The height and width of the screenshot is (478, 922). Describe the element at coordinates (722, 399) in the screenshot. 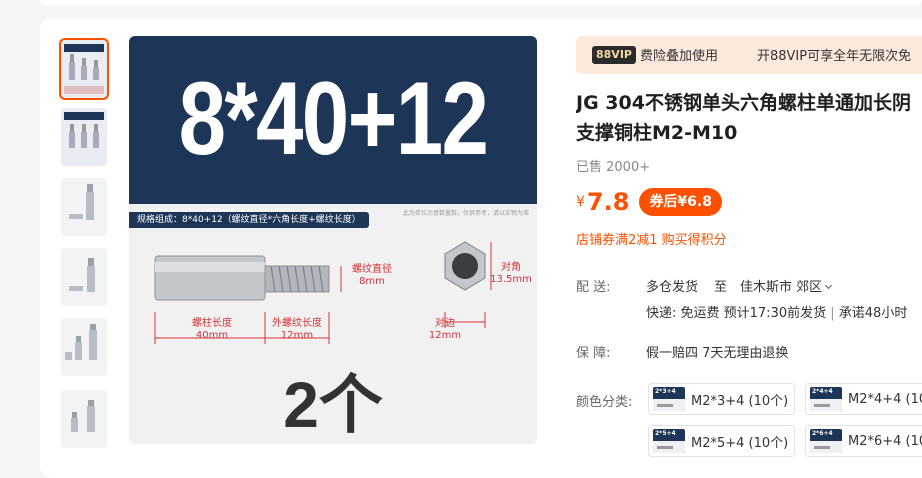

I see `option-m2-3-4: 2*3+4 M2*3+4 (10个)` at that location.